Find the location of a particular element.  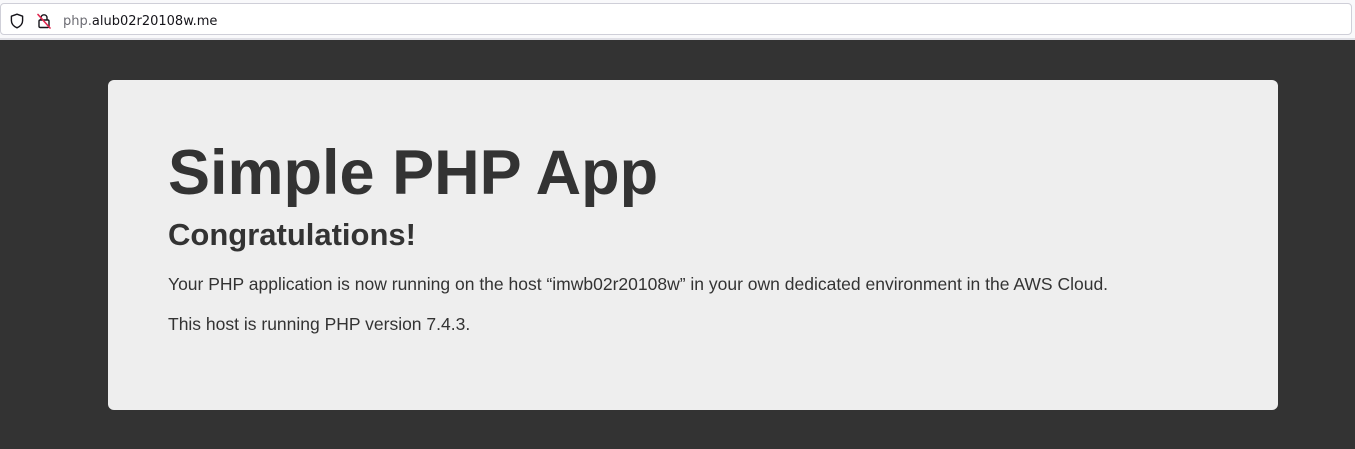

url-text: php.alub02r20108w.me is located at coordinates (140, 22).